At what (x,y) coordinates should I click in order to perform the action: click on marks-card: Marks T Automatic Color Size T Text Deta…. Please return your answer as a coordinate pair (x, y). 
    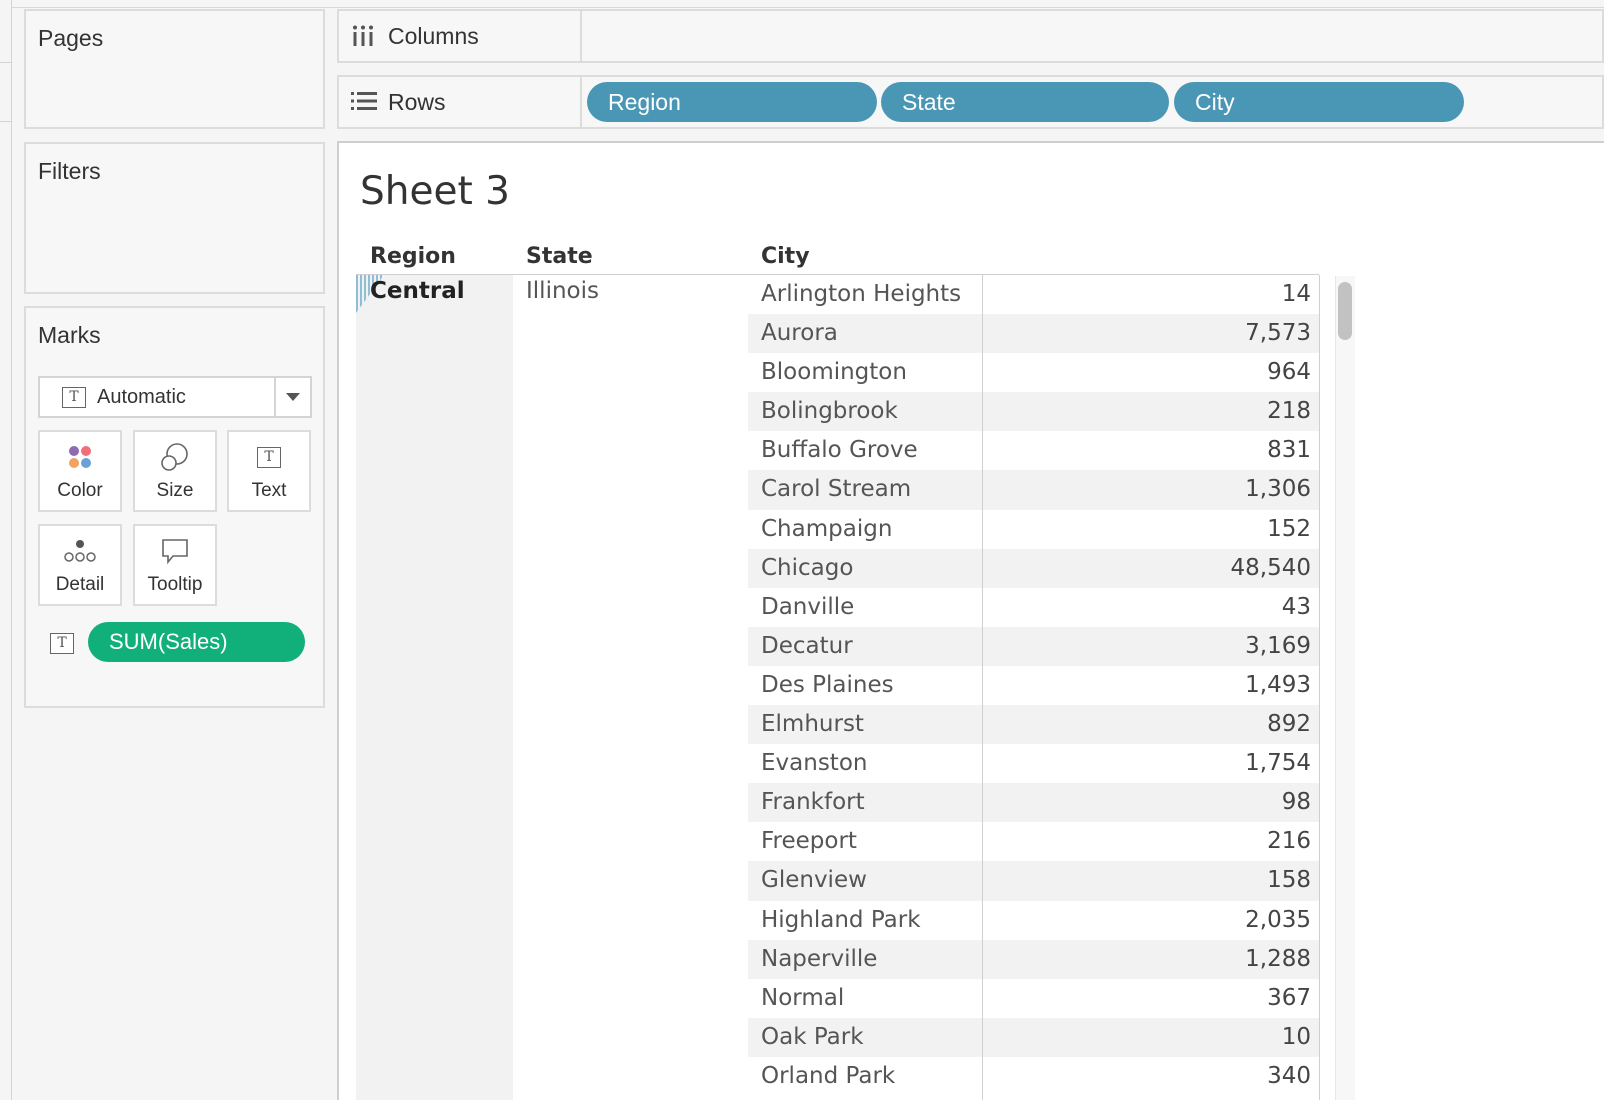
    Looking at the image, I should click on (174, 507).